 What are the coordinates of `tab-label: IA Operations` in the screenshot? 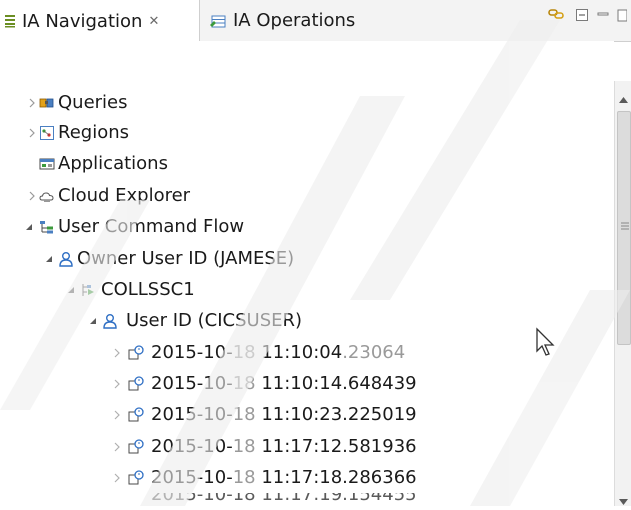 It's located at (294, 20).